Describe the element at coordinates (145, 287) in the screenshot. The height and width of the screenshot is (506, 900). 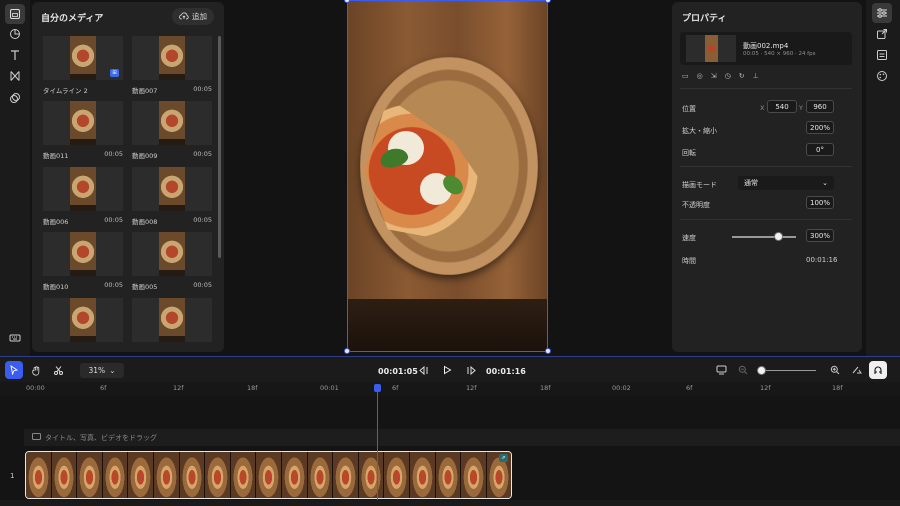
I see `media-item-name: 動画005` at that location.